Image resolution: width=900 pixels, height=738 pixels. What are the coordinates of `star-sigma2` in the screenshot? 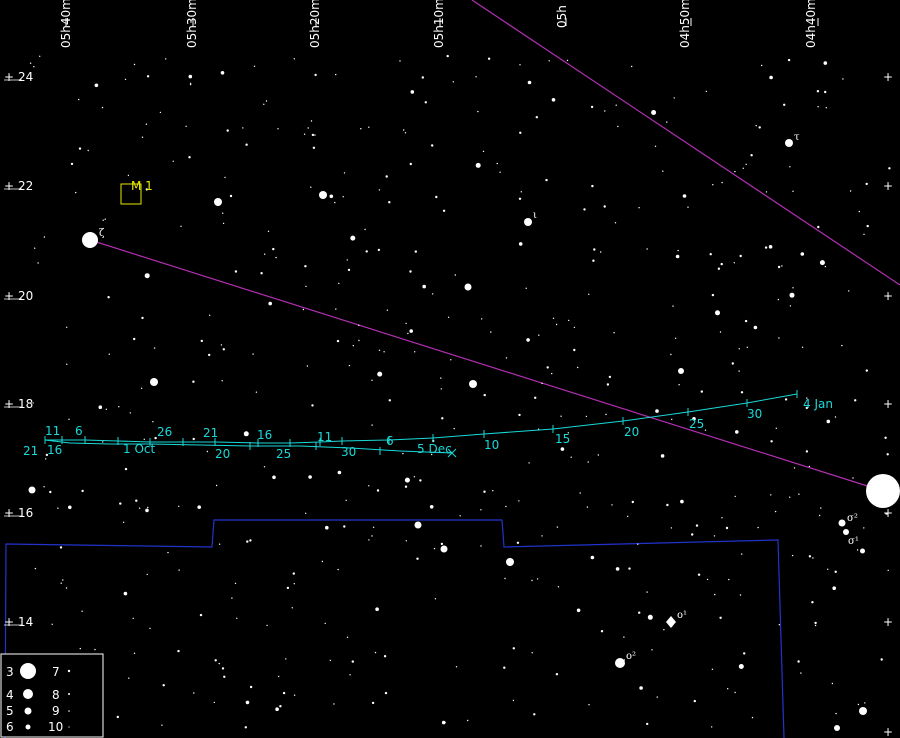 It's located at (842, 523).